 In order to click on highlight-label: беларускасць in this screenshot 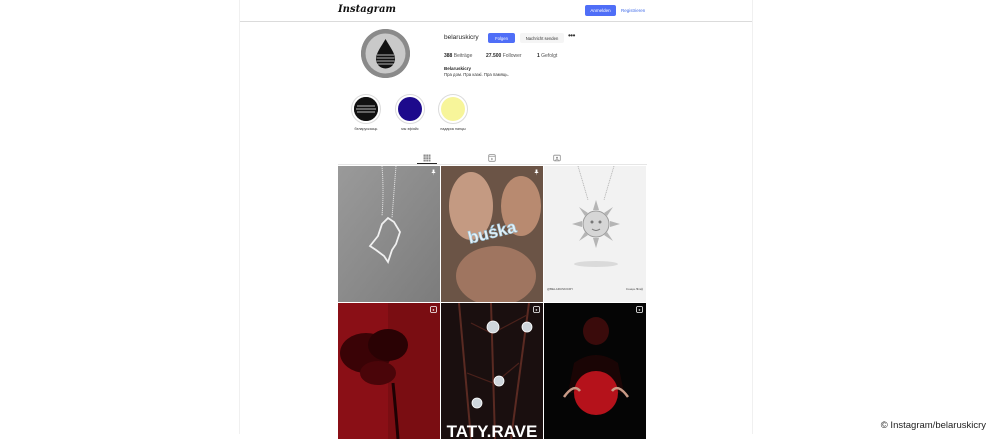, I will do `click(366, 129)`.